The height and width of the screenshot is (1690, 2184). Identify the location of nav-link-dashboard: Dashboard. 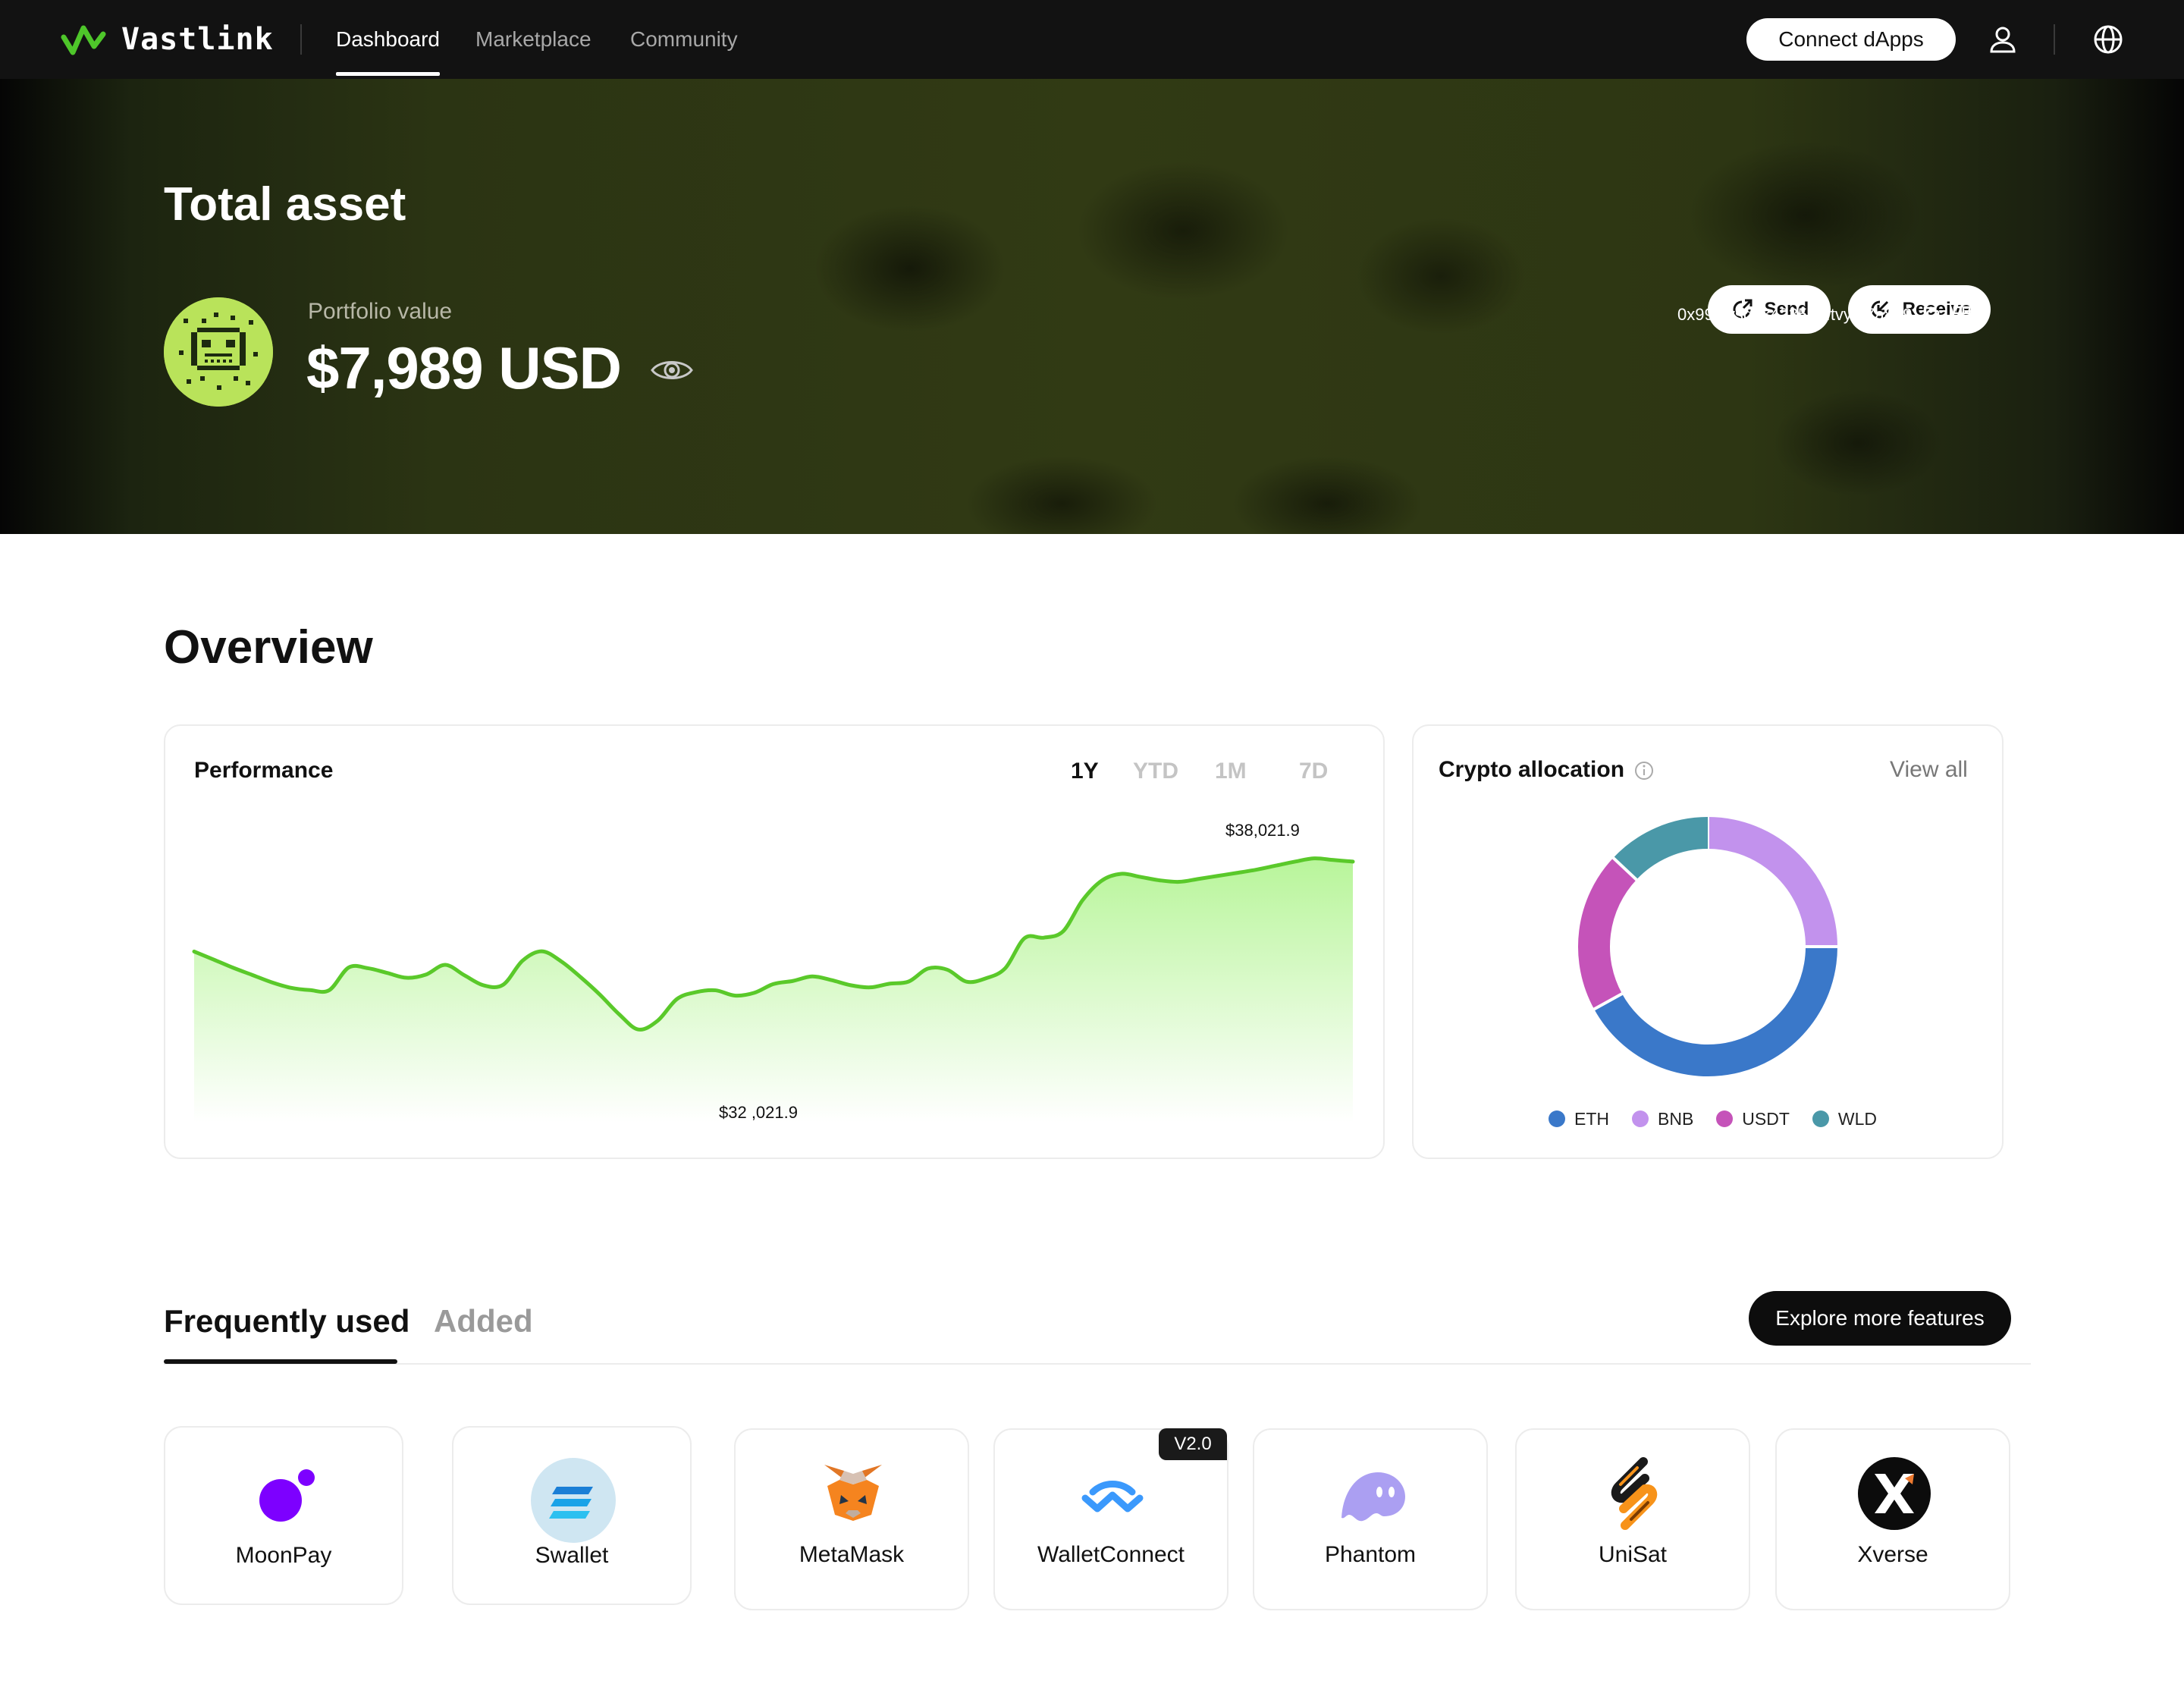
(388, 39).